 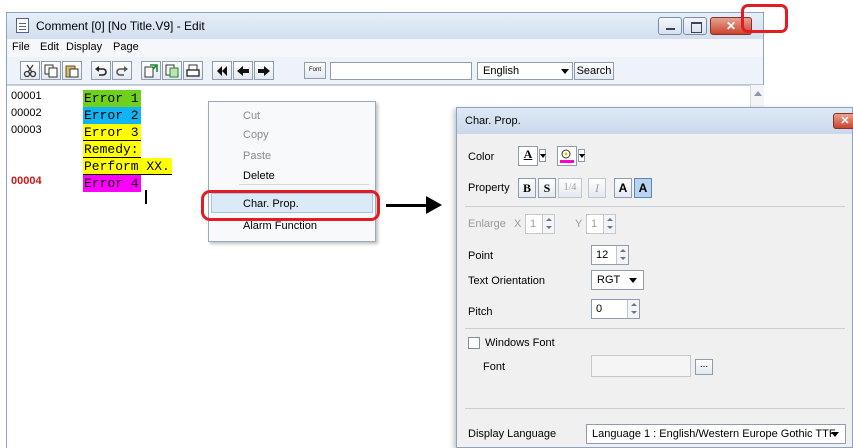 What do you see at coordinates (655, 121) in the screenshot?
I see `dialog-title-bar: Char. Prop. ✕` at bounding box center [655, 121].